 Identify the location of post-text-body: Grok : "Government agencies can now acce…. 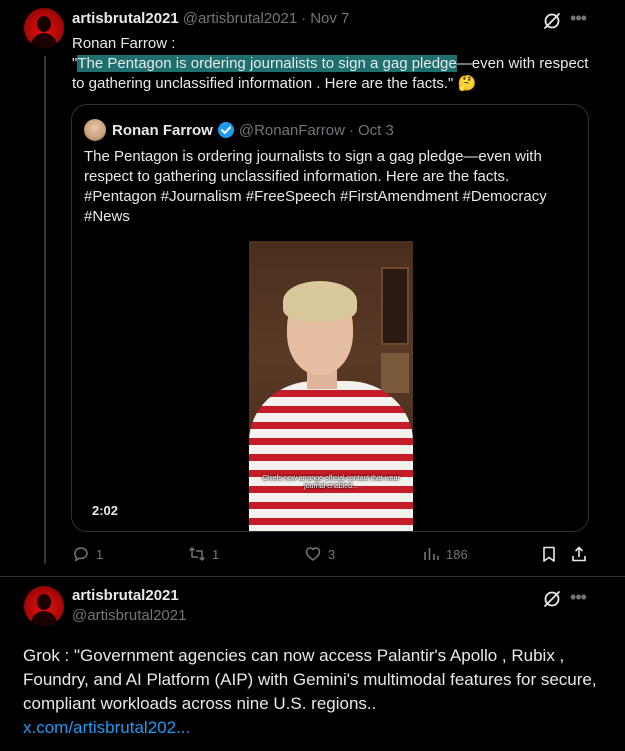
(310, 679).